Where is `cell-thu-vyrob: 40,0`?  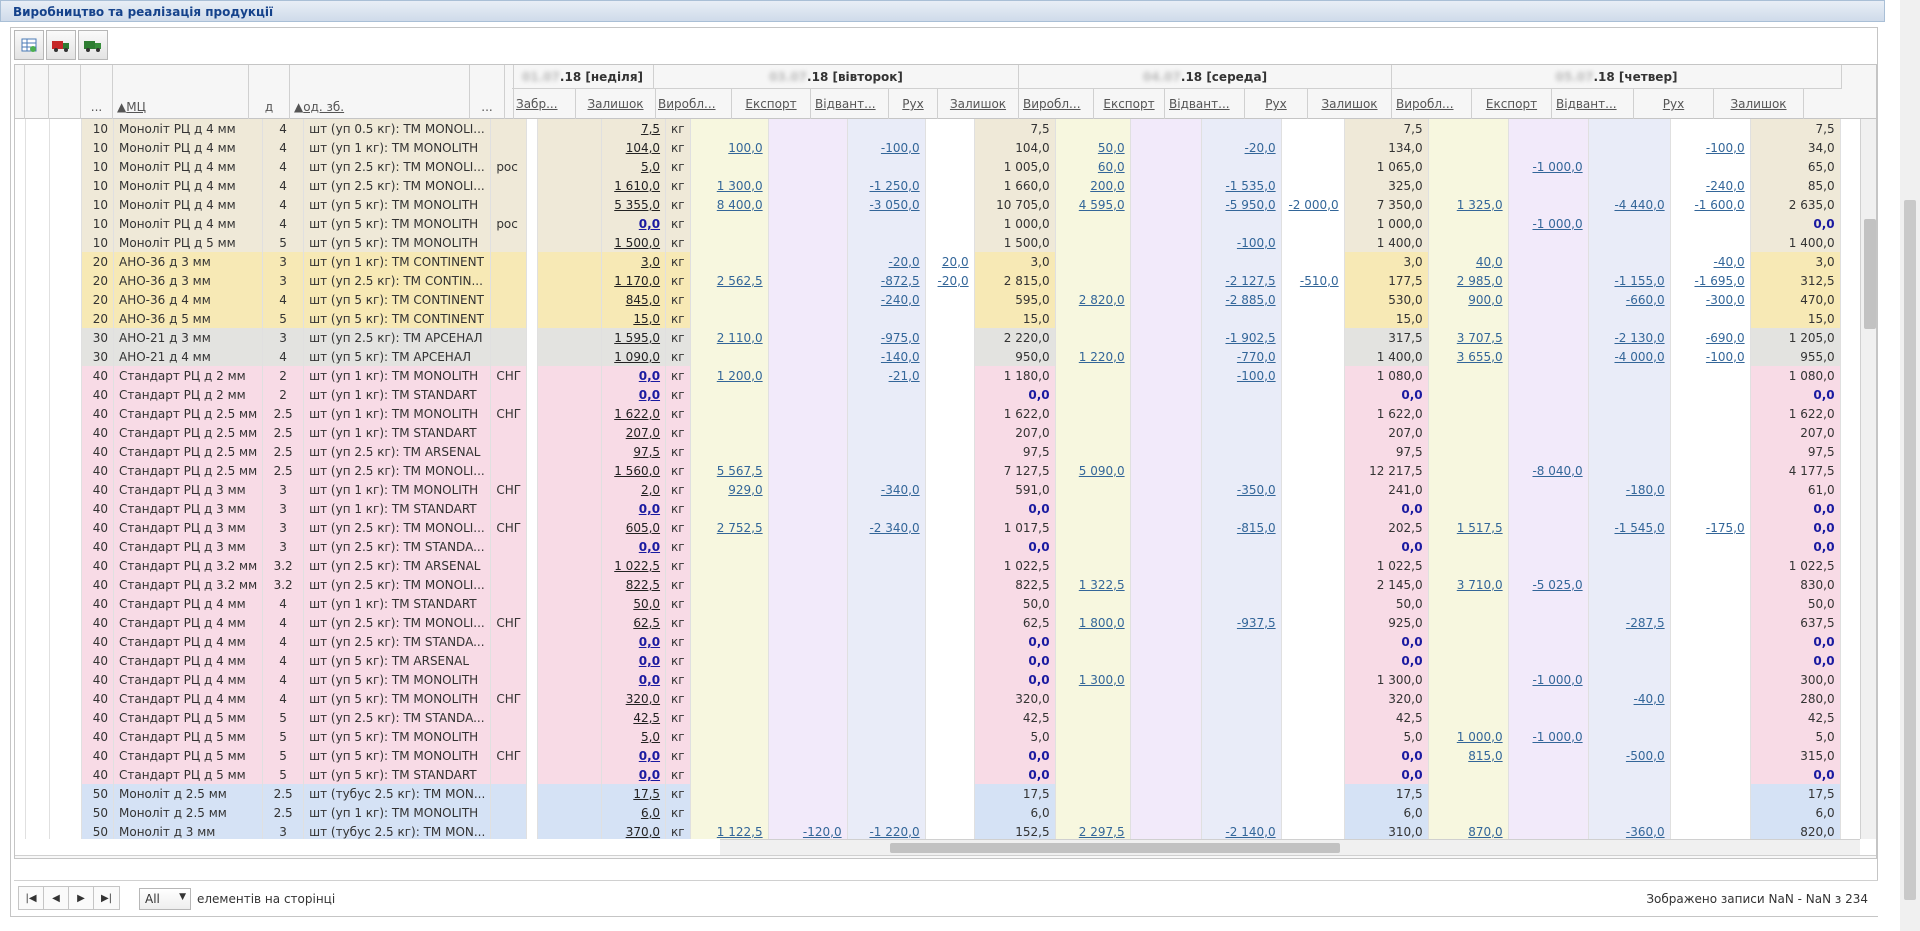 cell-thu-vyrob: 40,0 is located at coordinates (1468, 261).